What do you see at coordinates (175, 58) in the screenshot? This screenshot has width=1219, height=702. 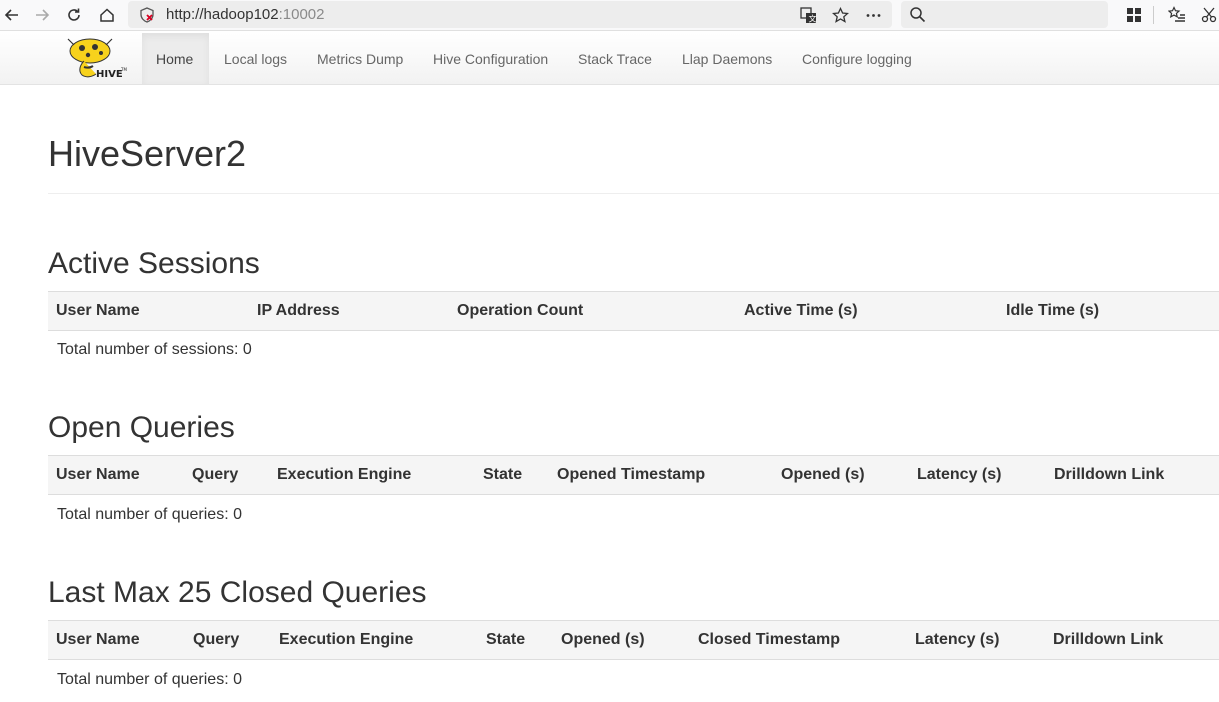 I see `nav-home: Home` at bounding box center [175, 58].